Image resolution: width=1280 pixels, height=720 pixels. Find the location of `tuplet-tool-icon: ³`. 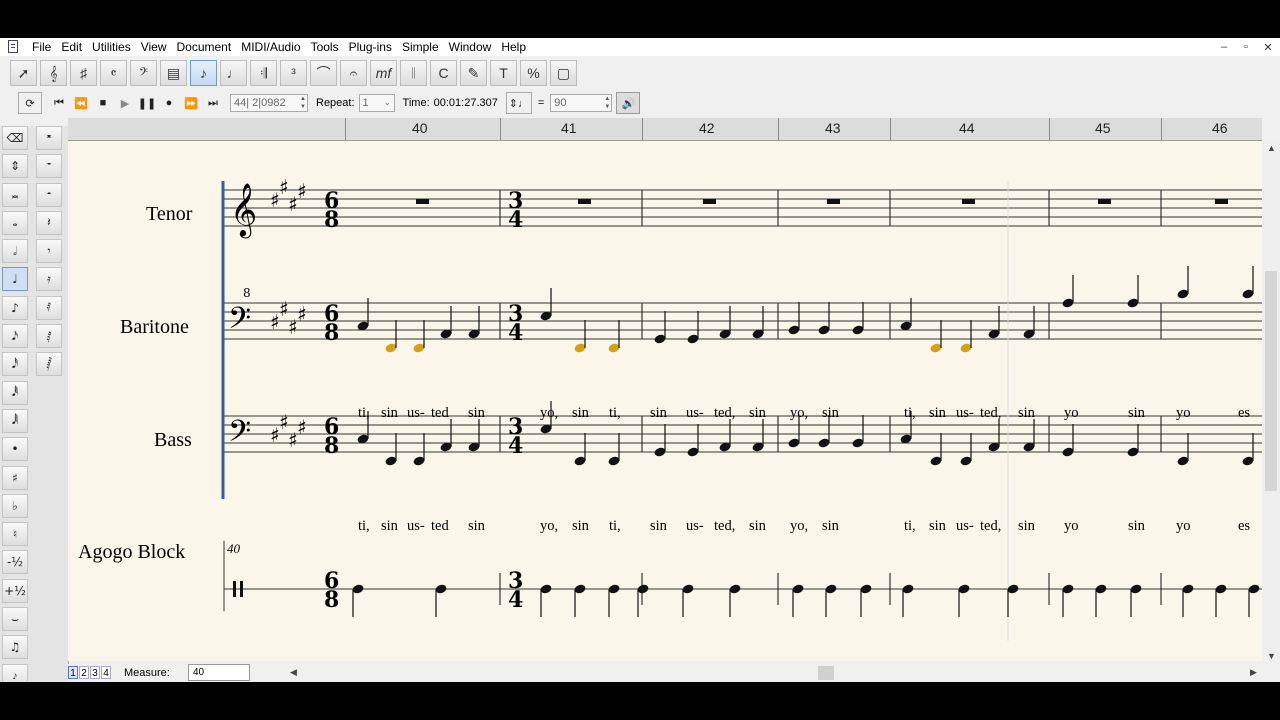

tuplet-tool-icon: ³ is located at coordinates (293, 73).